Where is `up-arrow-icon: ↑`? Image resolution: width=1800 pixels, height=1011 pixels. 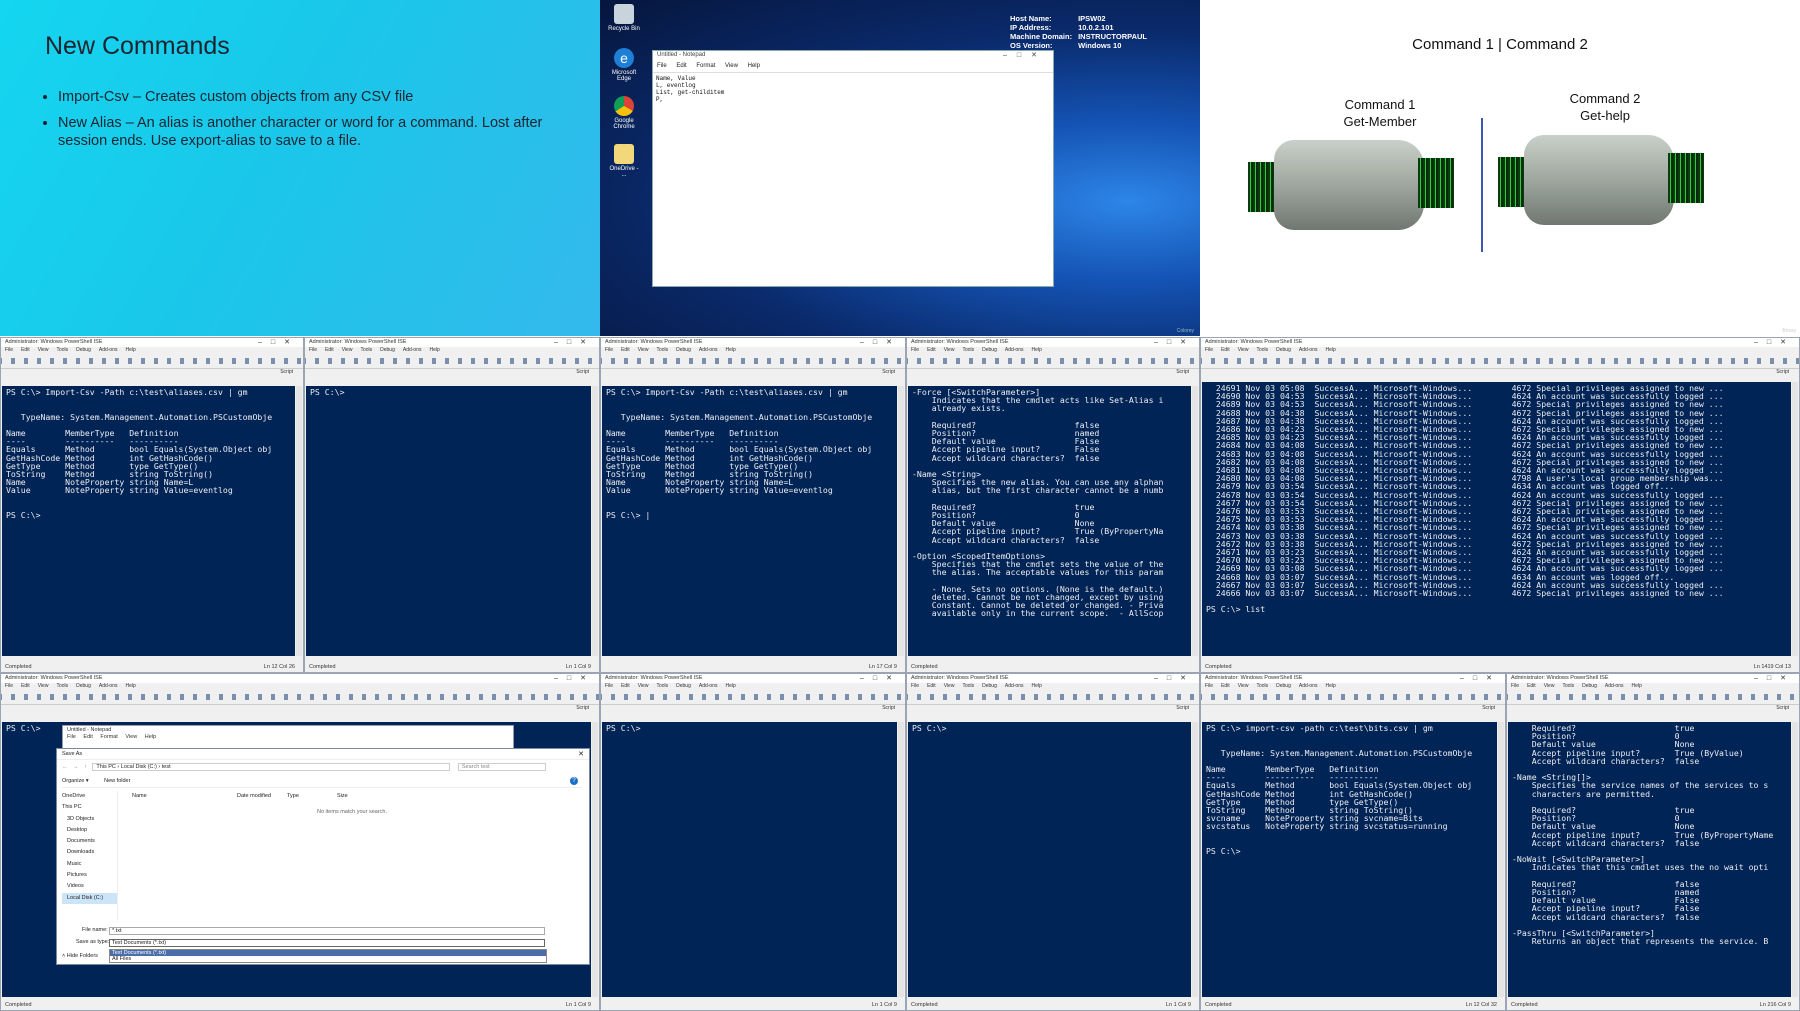
up-arrow-icon: ↑ is located at coordinates (85, 767).